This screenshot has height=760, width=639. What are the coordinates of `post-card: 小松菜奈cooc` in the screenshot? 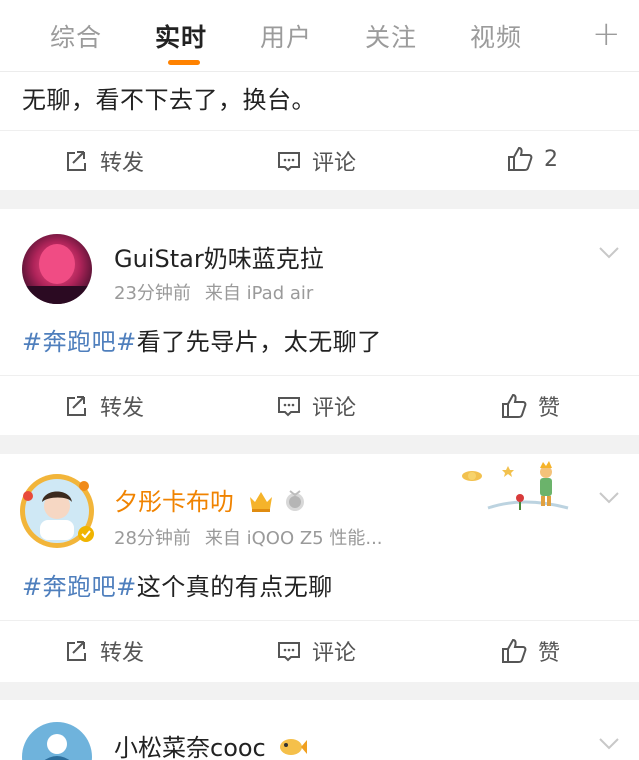 It's located at (319, 730).